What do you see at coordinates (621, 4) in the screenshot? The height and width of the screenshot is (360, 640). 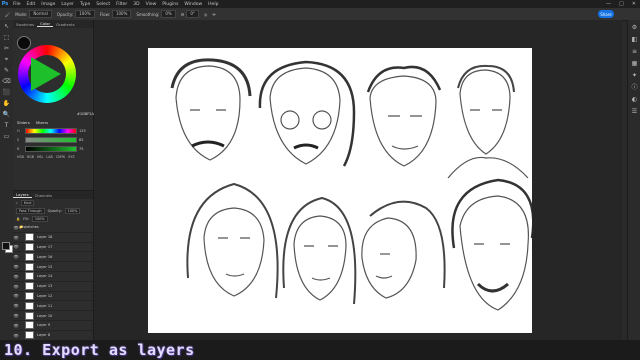 I see `maximize-icon: □` at bounding box center [621, 4].